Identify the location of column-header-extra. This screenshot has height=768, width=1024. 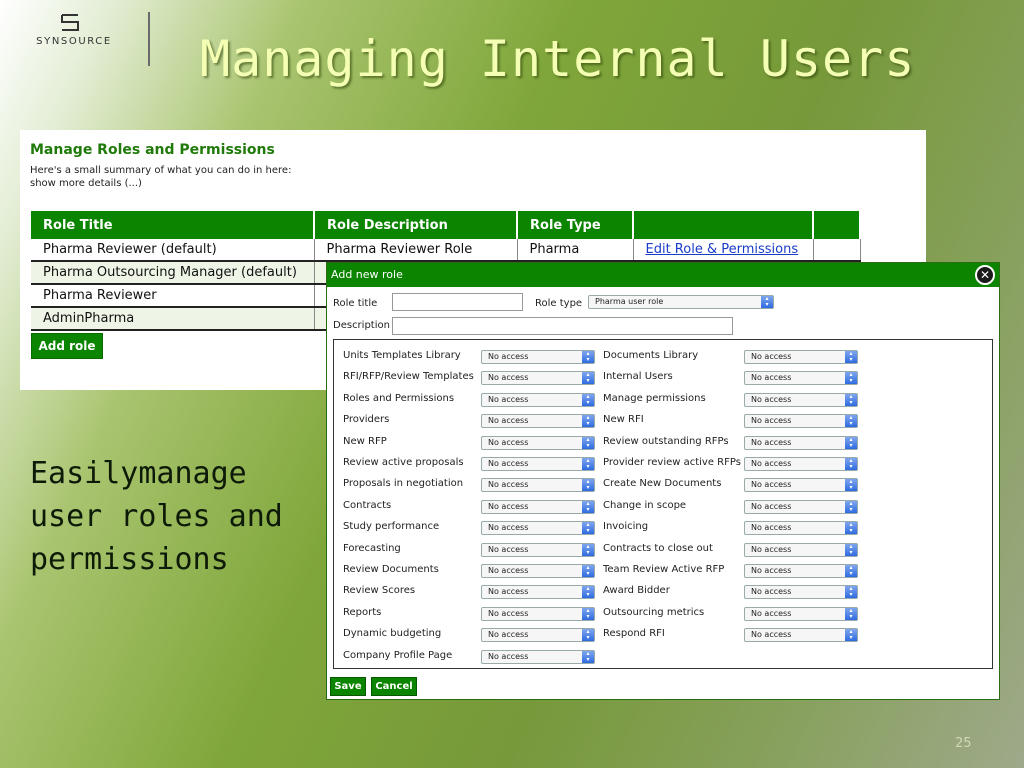
(837, 225).